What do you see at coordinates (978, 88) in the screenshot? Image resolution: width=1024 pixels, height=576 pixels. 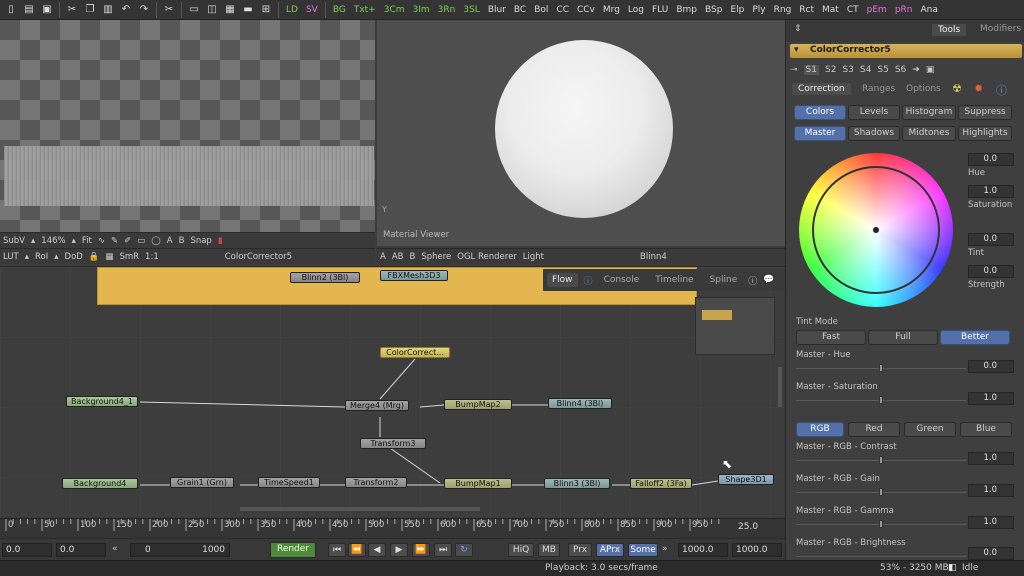 I see `gear-icon: ✹` at bounding box center [978, 88].